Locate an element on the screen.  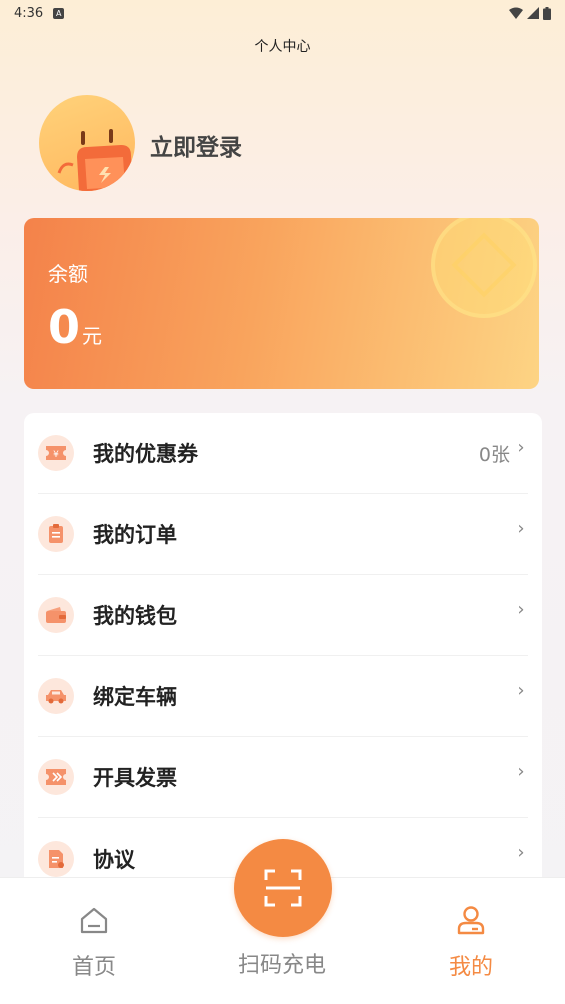
menu-item-bind-vehicle: 绑定车辆 › is located at coordinates (283, 696).